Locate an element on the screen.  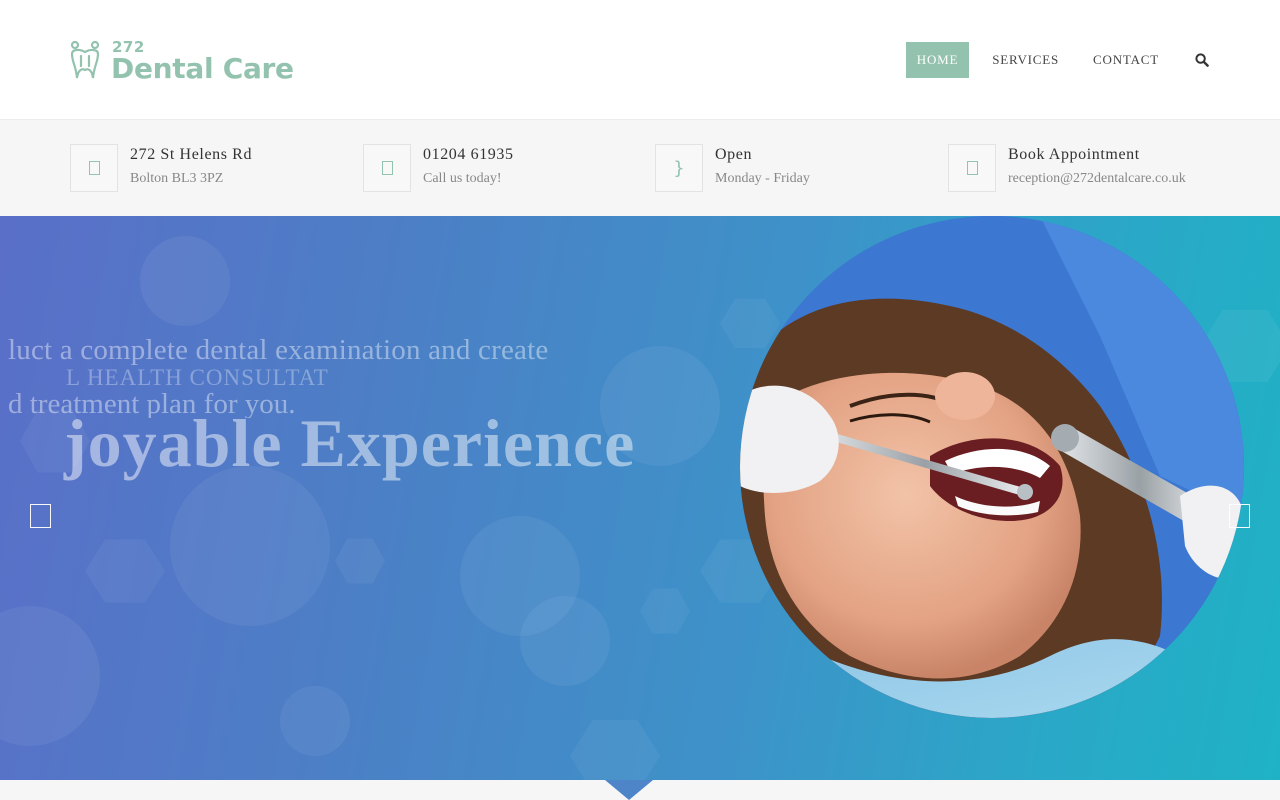
tooth-logo-icon is located at coordinates (85, 59).